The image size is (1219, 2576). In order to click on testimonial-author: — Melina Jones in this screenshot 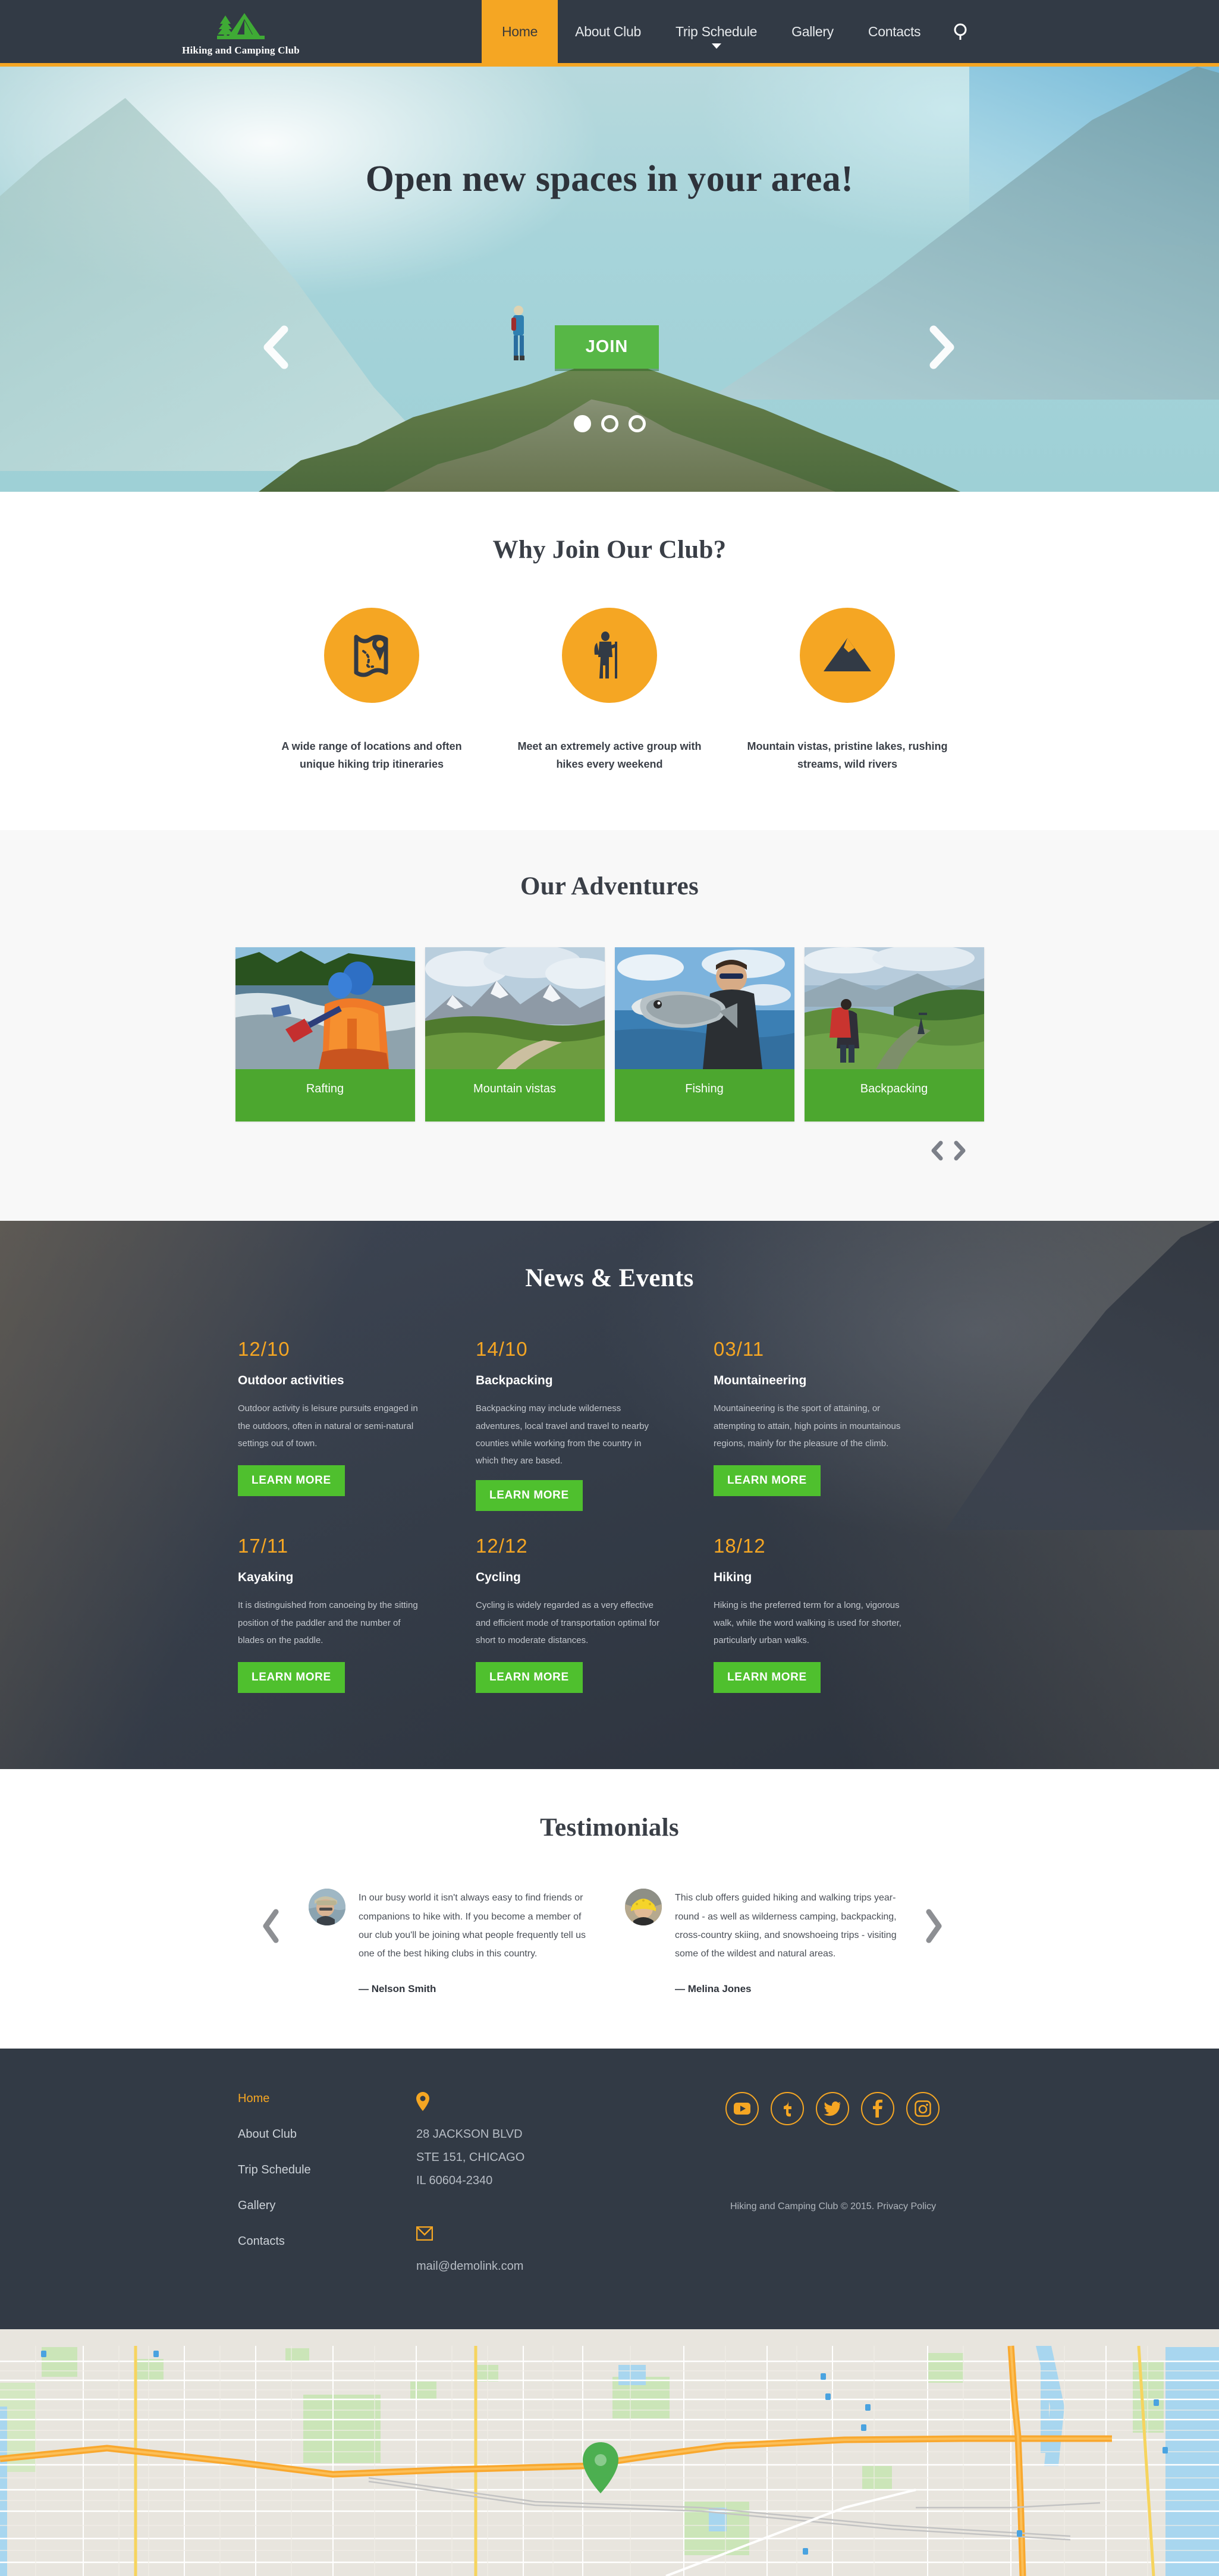, I will do `click(713, 1989)`.